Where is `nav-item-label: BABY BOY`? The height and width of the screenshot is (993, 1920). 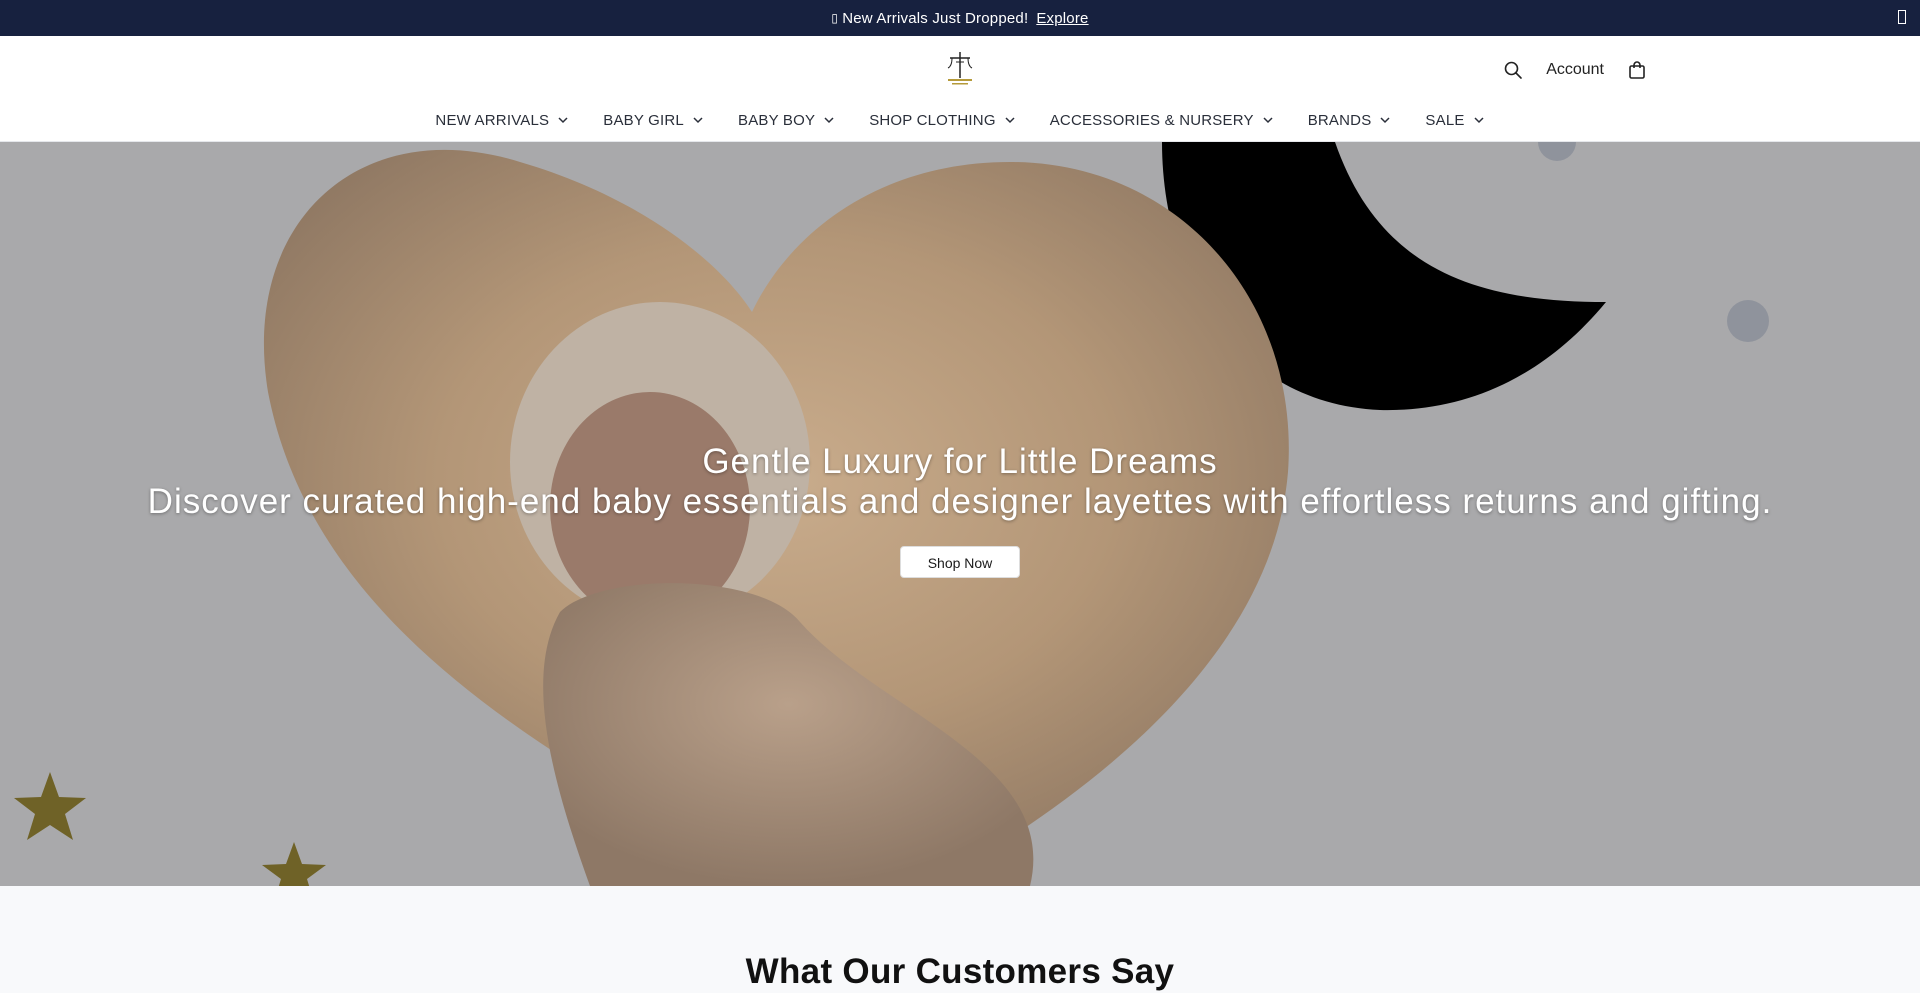
nav-item-label: BABY BOY is located at coordinates (776, 120).